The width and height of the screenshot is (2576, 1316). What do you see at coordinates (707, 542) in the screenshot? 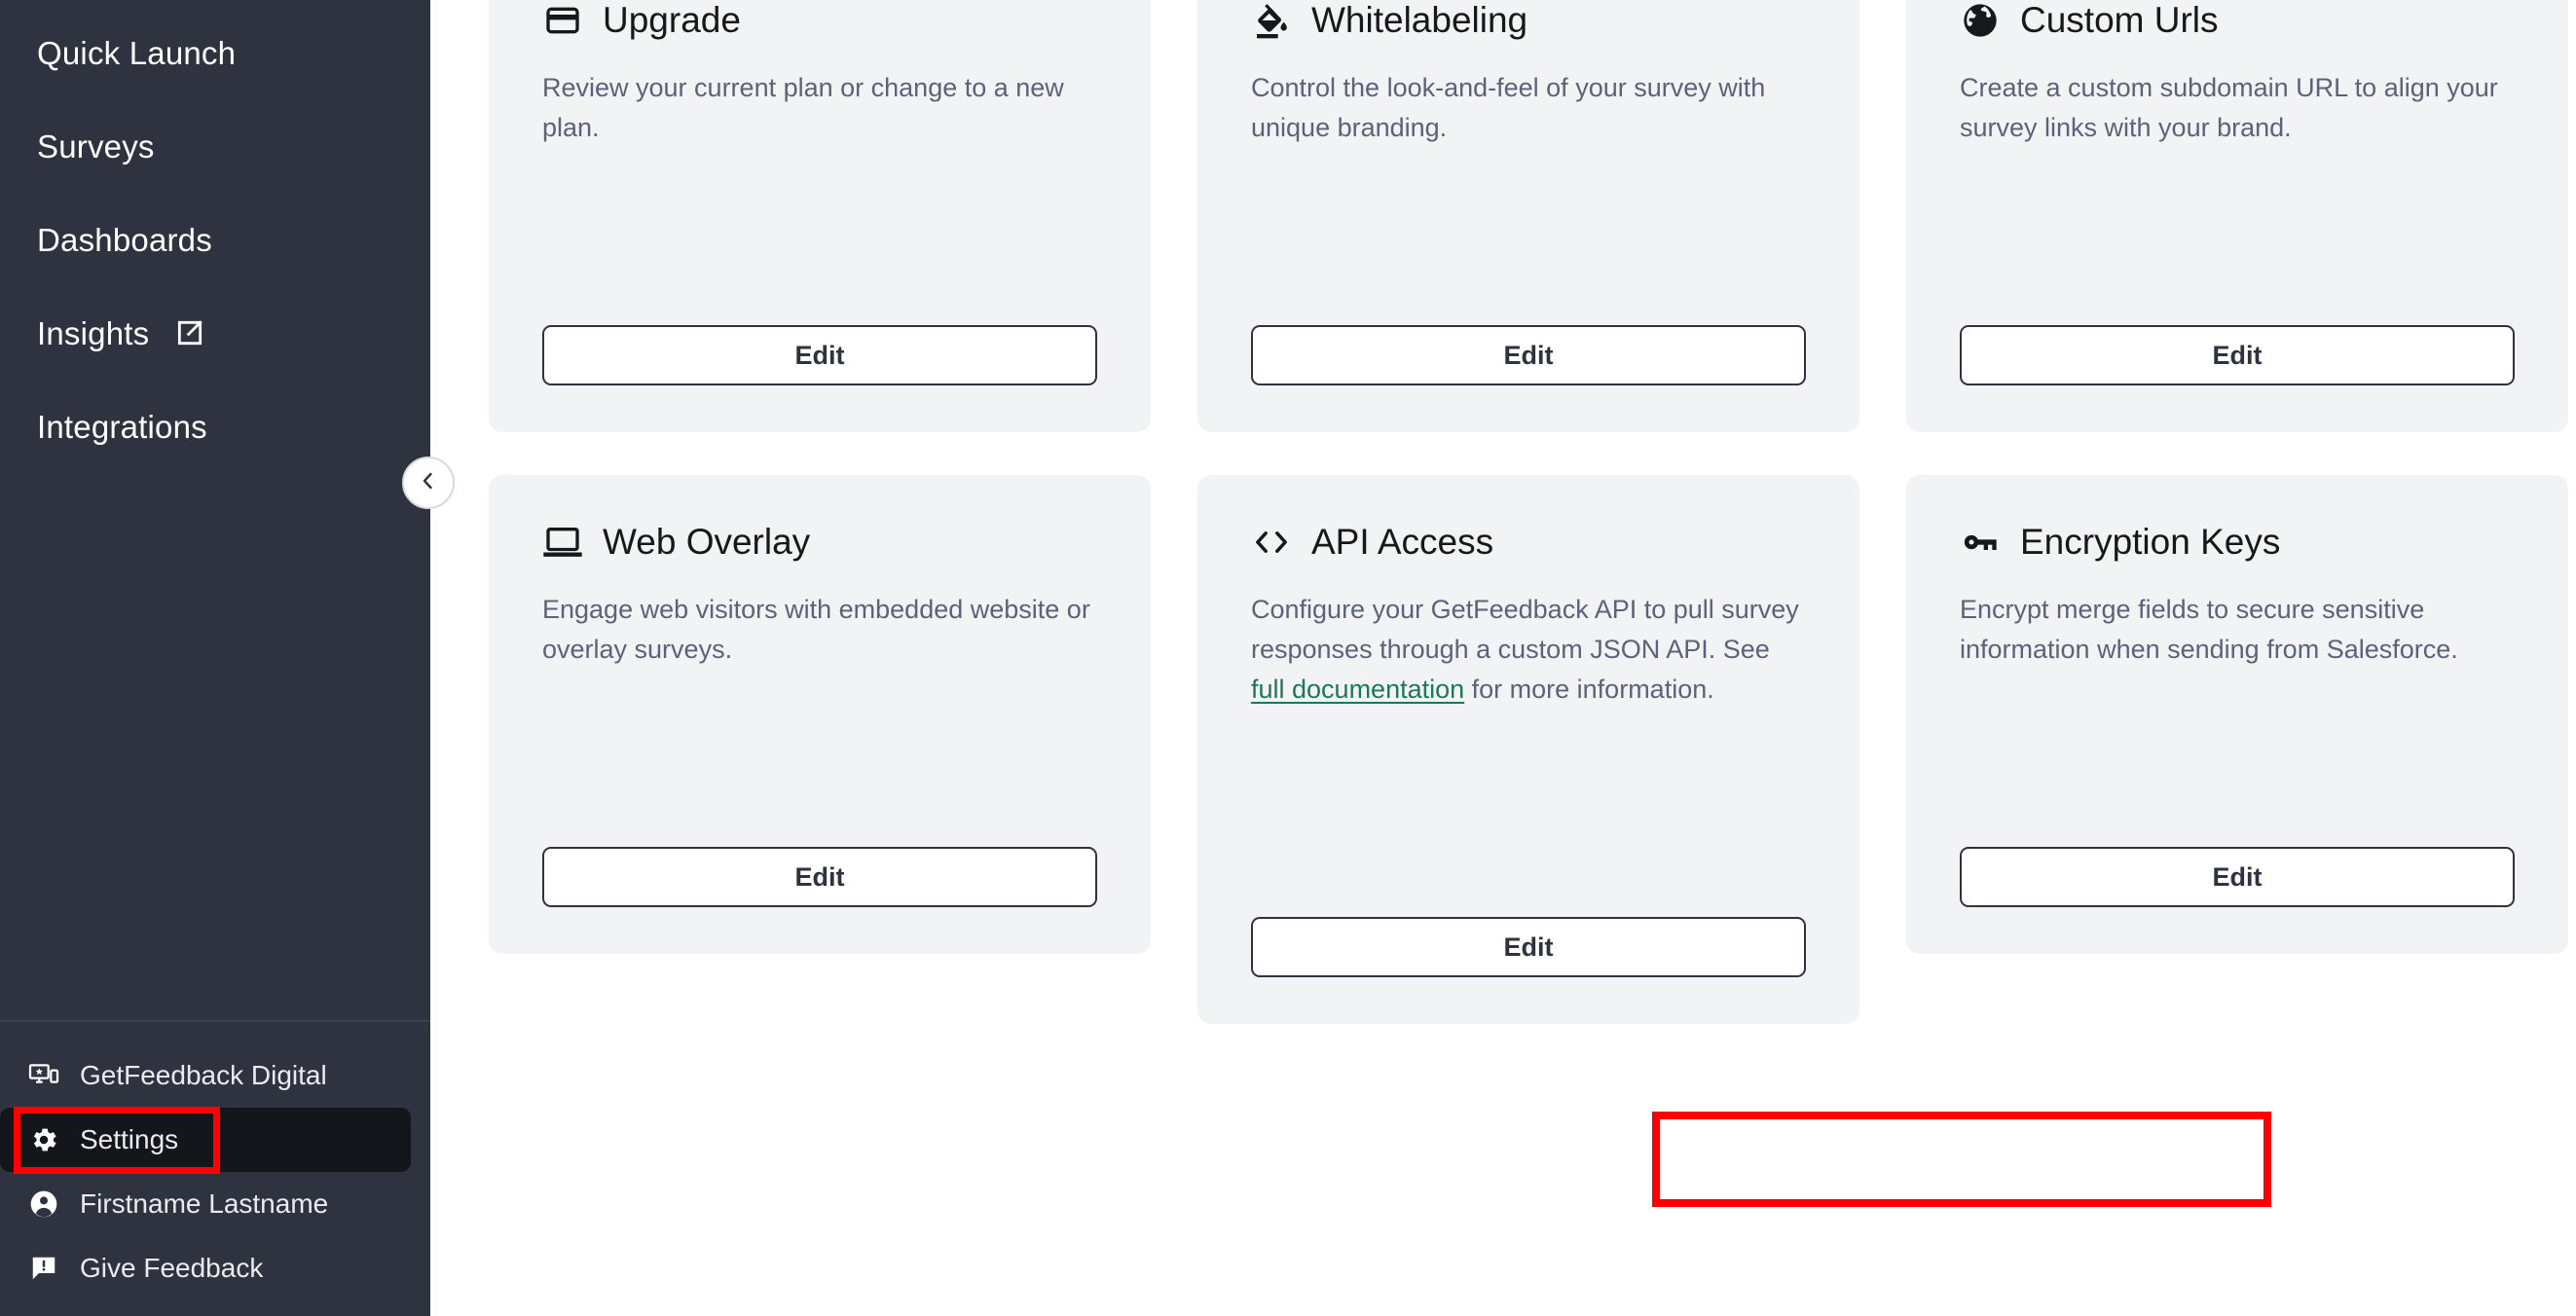
I see `card-title: Web Overlay` at bounding box center [707, 542].